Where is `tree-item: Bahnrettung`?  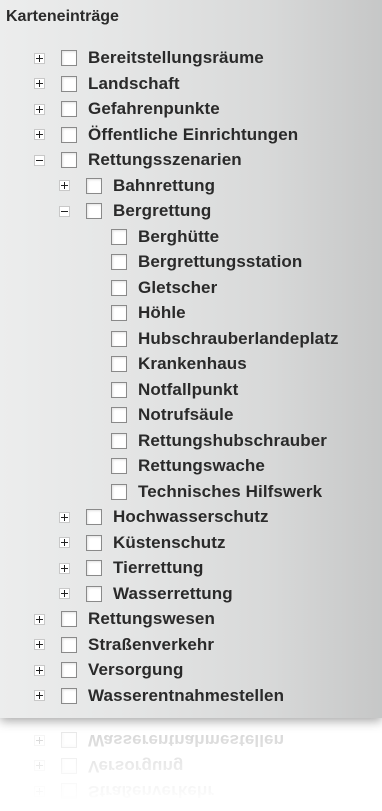
tree-item: Bahnrettung is located at coordinates (137, 186).